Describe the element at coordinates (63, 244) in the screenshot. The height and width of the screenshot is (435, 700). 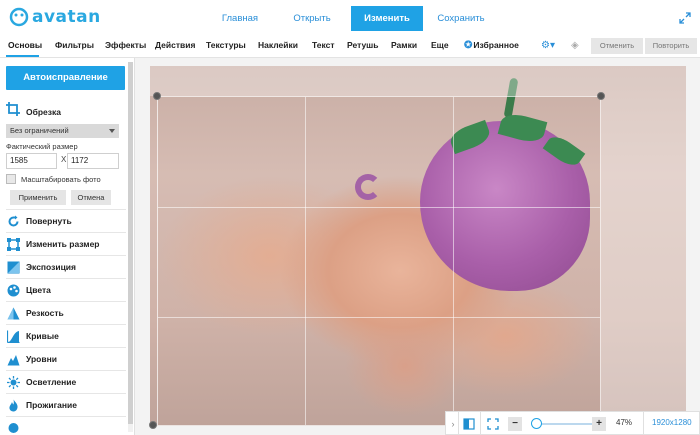
I see `tool-label: Изменить размер` at that location.